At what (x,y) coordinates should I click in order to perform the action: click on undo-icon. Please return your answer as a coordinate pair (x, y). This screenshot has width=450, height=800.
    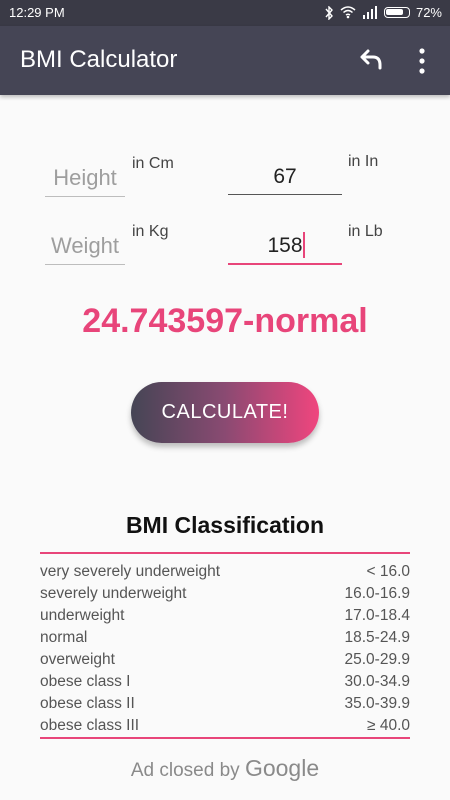
    Looking at the image, I should click on (370, 61).